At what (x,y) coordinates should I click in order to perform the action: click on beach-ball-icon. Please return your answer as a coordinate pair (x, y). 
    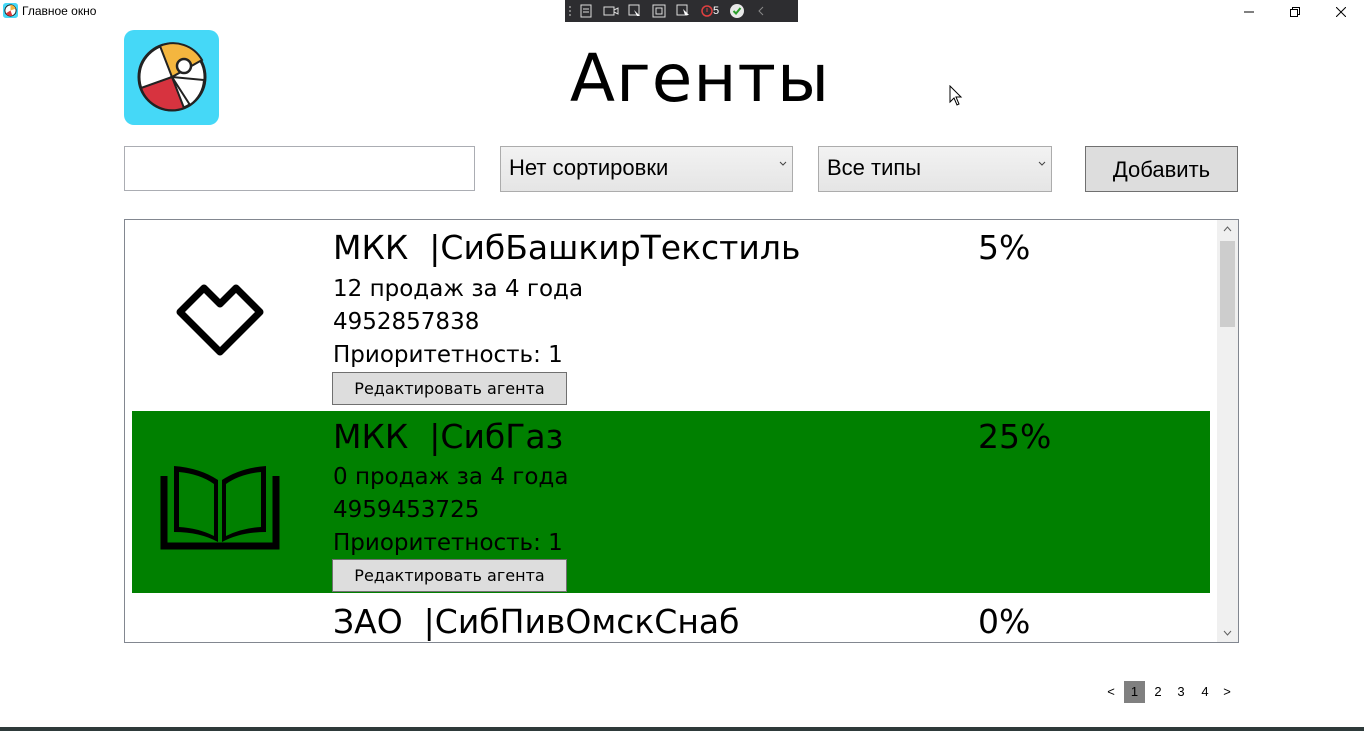
    Looking at the image, I should click on (172, 77).